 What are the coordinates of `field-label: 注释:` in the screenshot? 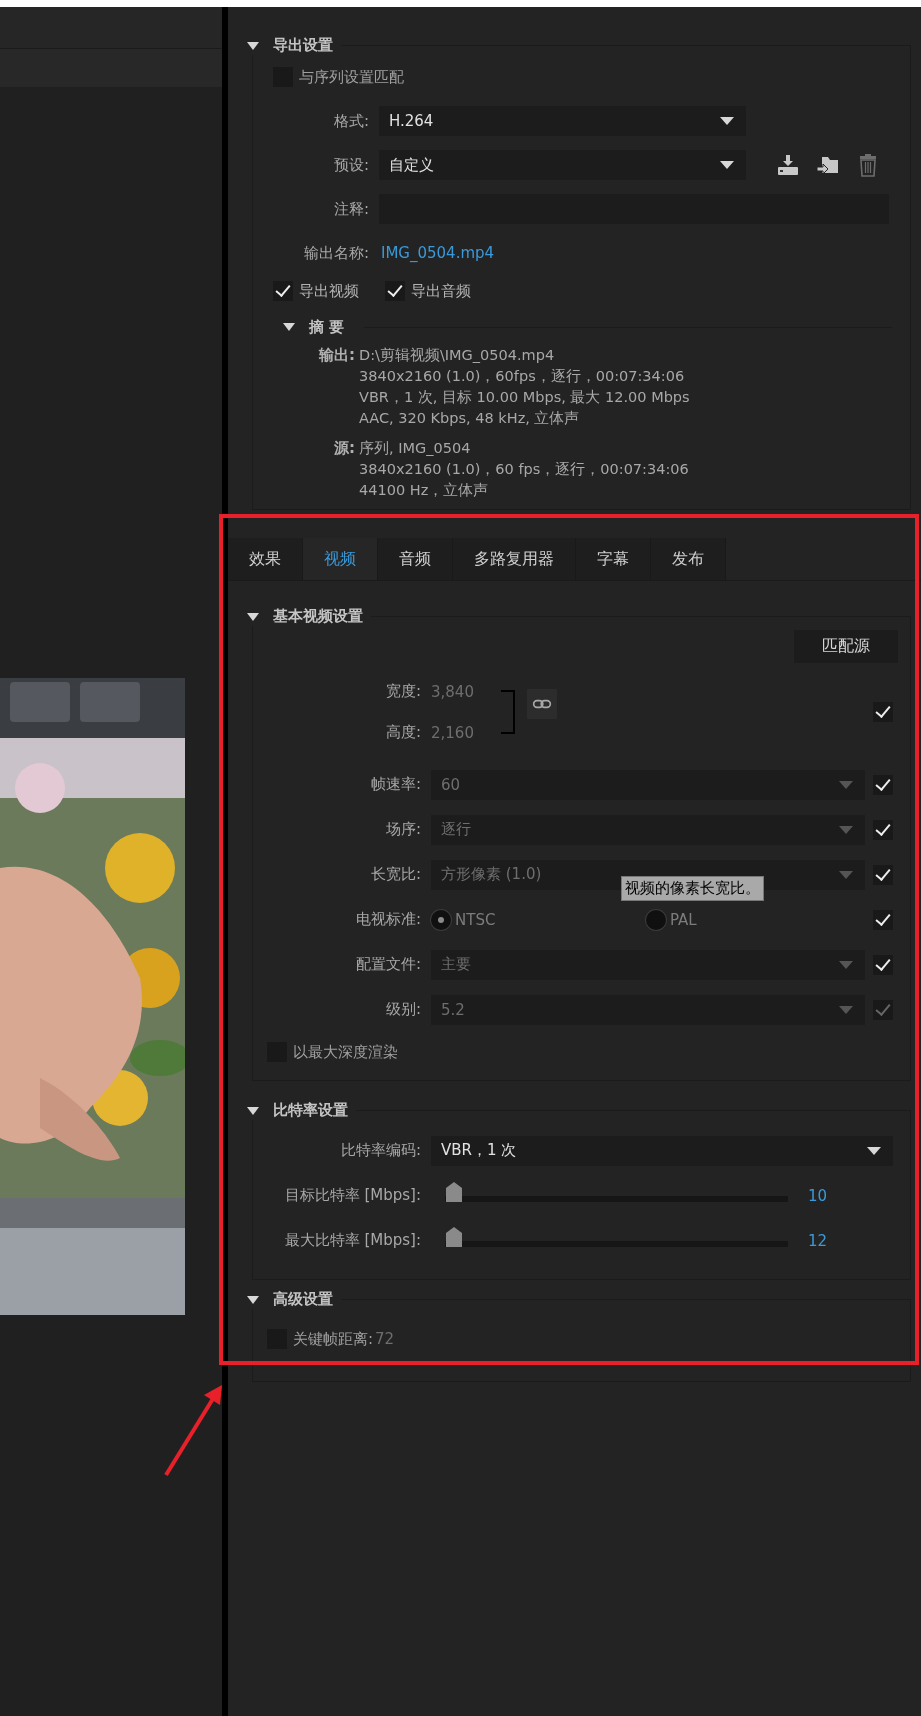 It's located at (351, 209).